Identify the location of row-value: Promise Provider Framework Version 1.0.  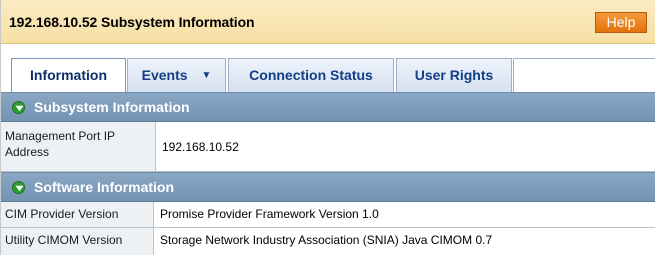
(269, 214).